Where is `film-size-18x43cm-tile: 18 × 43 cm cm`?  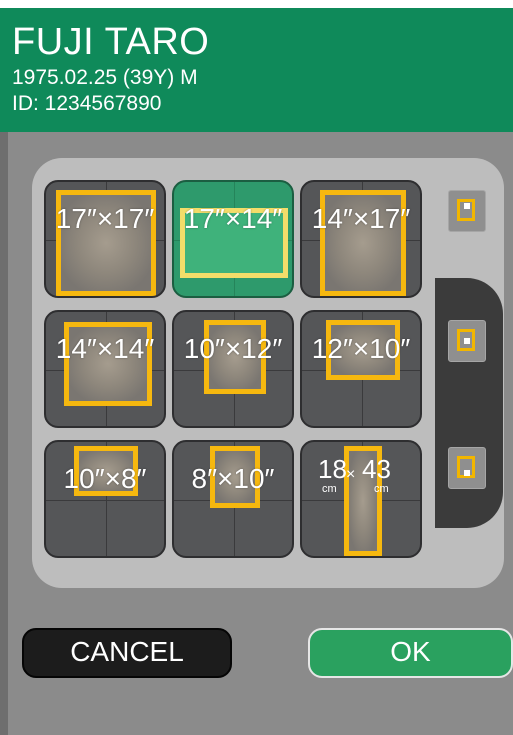
film-size-18x43cm-tile: 18 × 43 cm cm is located at coordinates (361, 499).